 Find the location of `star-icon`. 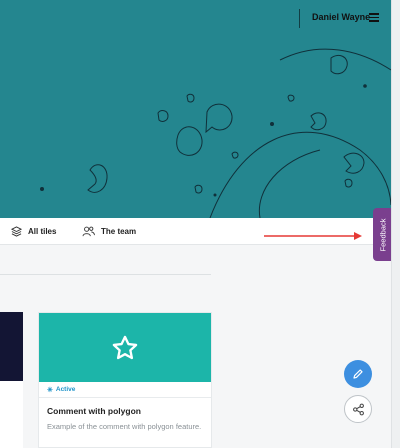

star-icon is located at coordinates (125, 347).